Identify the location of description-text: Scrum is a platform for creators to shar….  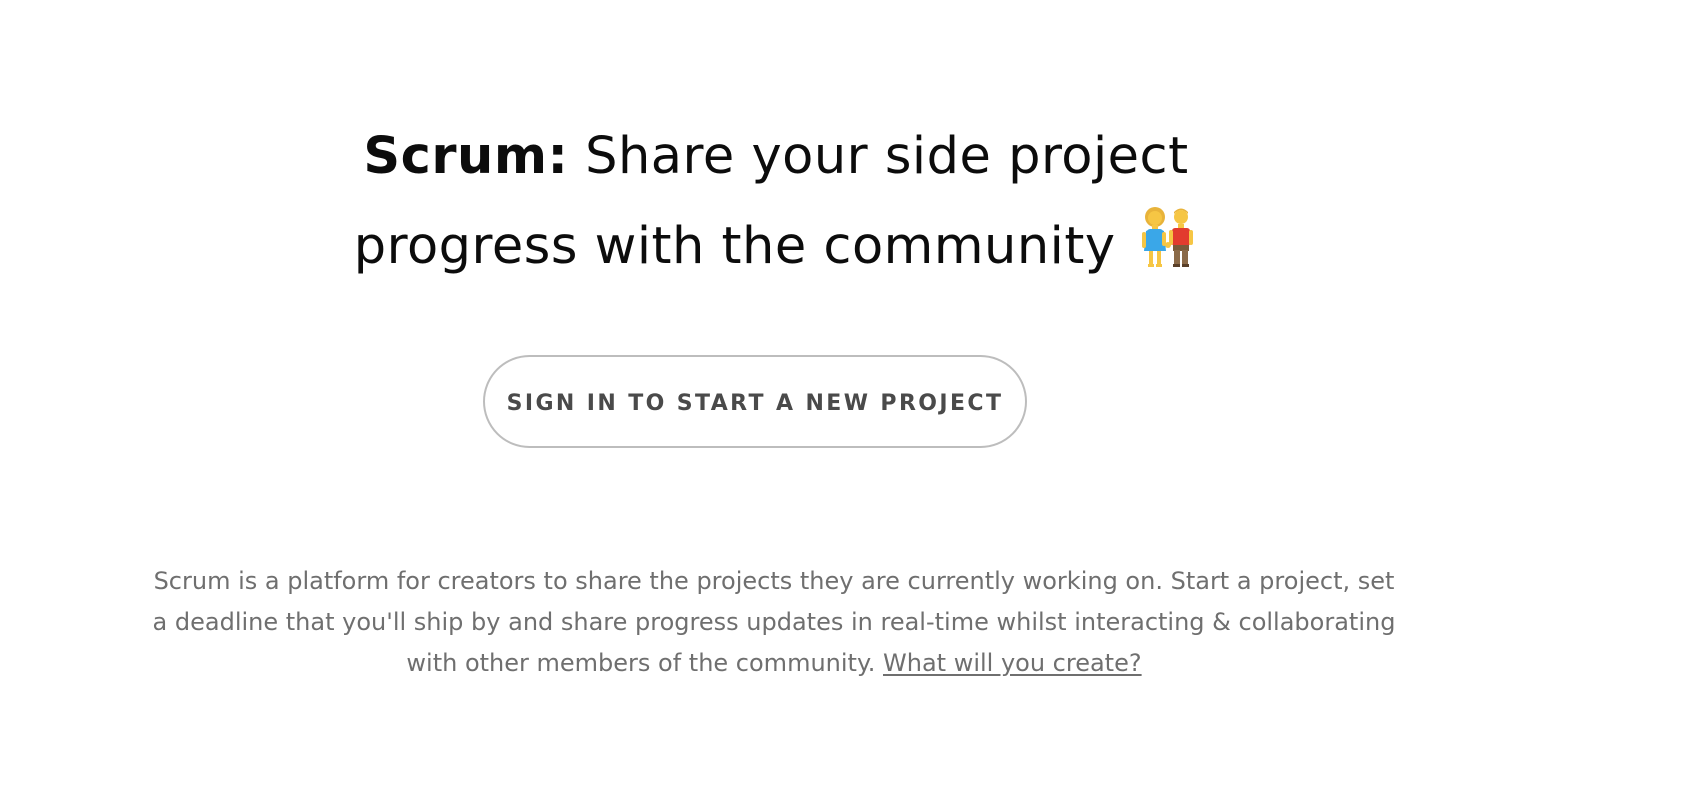
(774, 622).